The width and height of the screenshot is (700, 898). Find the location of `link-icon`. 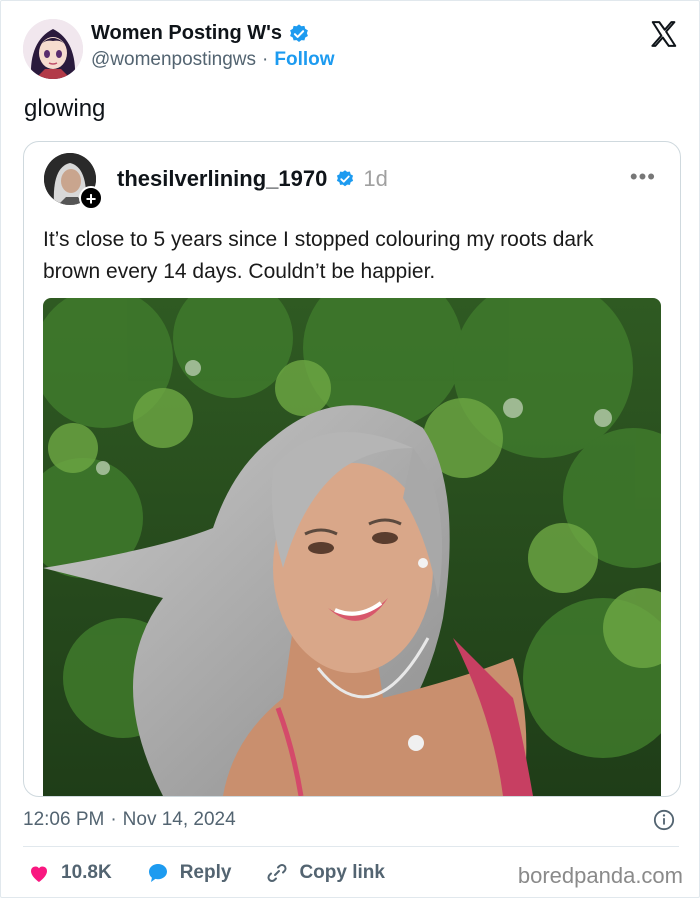

link-icon is located at coordinates (277, 873).